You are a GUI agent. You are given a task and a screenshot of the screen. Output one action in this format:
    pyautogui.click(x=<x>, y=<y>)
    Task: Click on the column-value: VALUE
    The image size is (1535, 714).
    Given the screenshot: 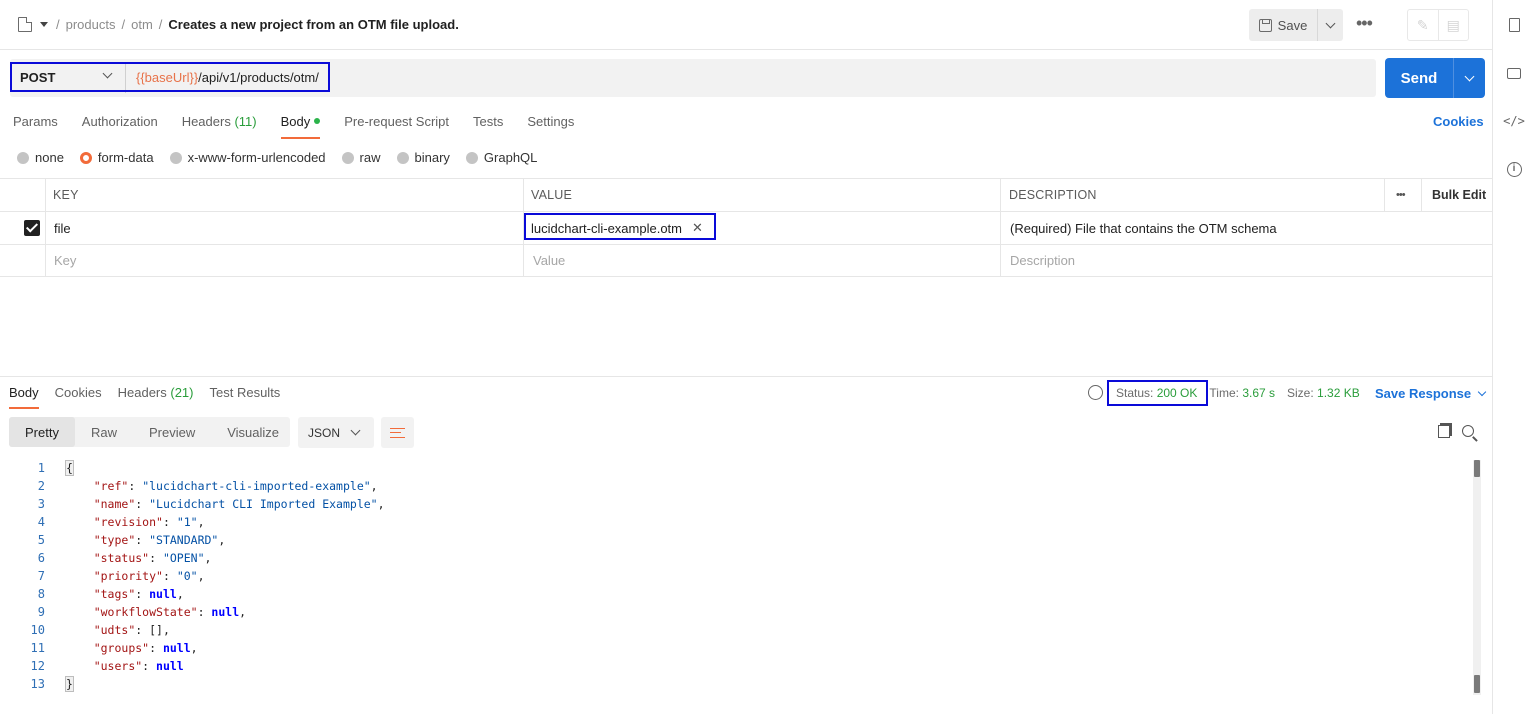 What is the action you would take?
    pyautogui.click(x=552, y=195)
    